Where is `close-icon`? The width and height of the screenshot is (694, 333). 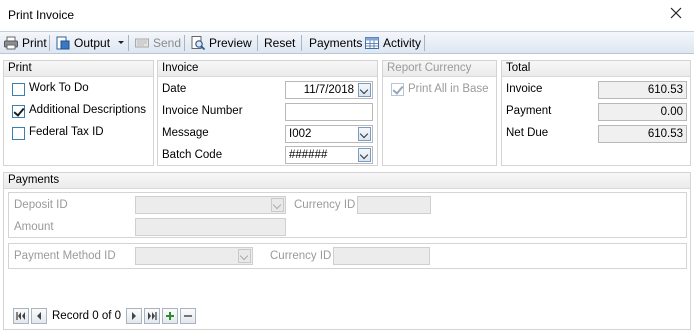
close-icon is located at coordinates (676, 13).